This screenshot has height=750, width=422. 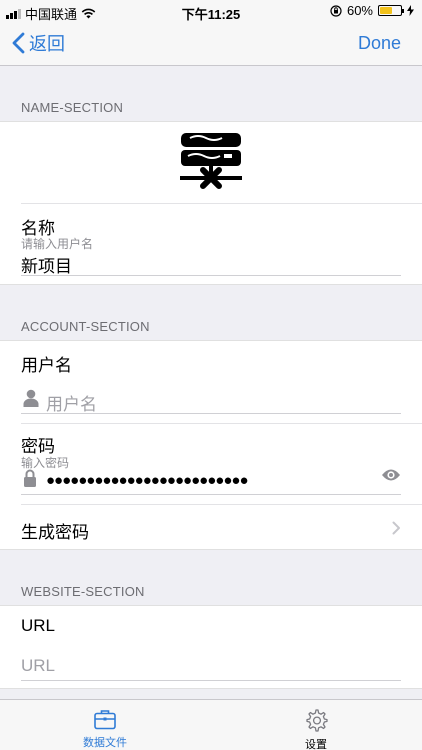 What do you see at coordinates (211, 275) in the screenshot?
I see `name-field-underline` at bounding box center [211, 275].